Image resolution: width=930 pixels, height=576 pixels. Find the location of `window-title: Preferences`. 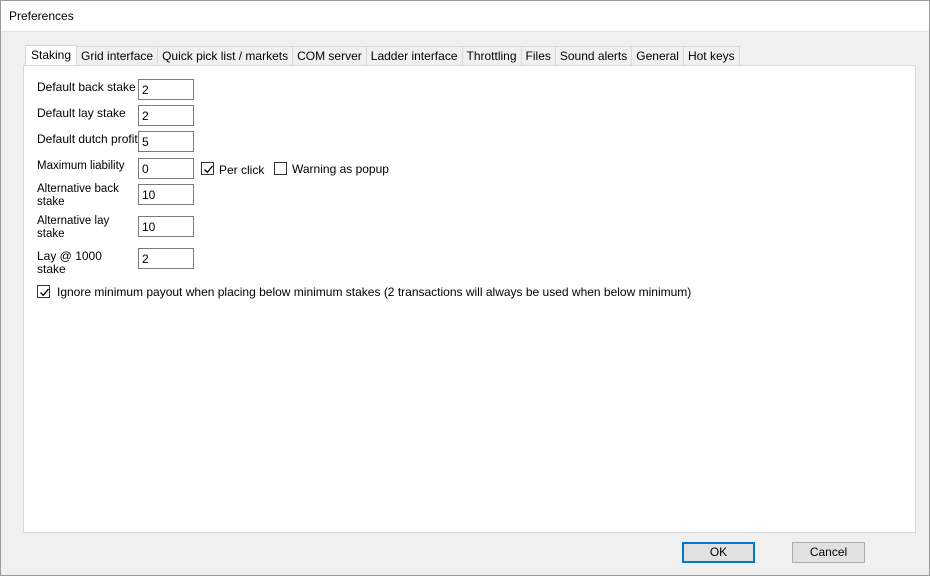

window-title: Preferences is located at coordinates (41, 16).